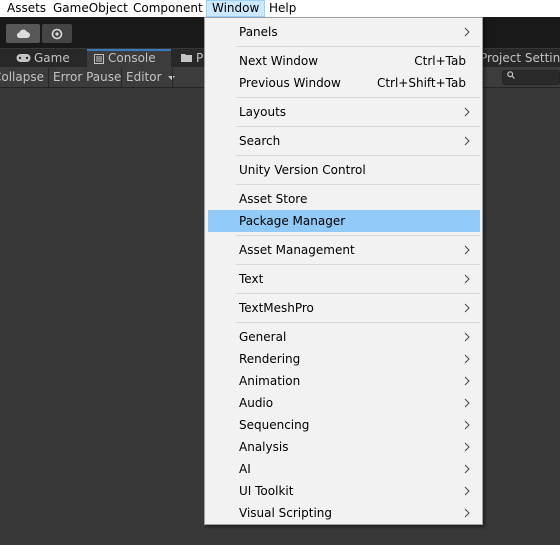  I want to click on menu-item-audio: Audio, so click(344, 403).